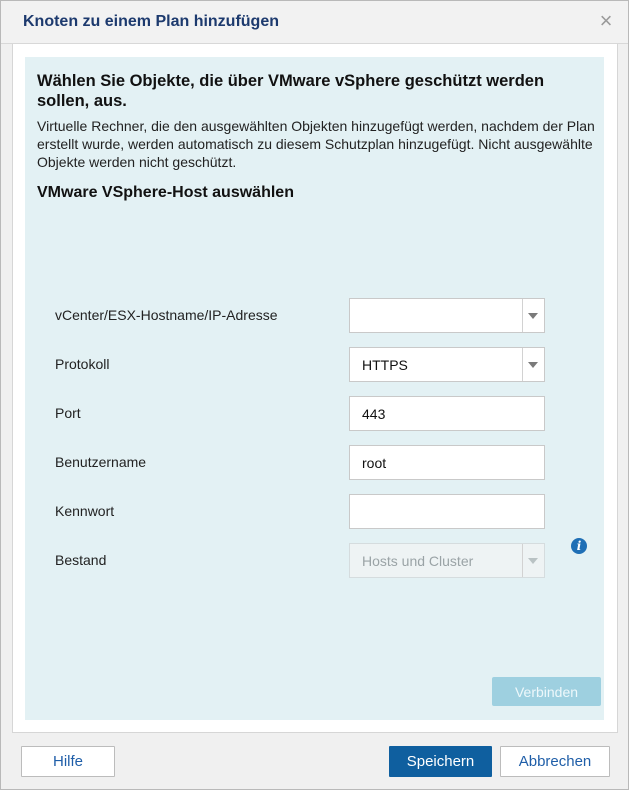 The height and width of the screenshot is (790, 629). What do you see at coordinates (447, 511) in the screenshot?
I see `password-input` at bounding box center [447, 511].